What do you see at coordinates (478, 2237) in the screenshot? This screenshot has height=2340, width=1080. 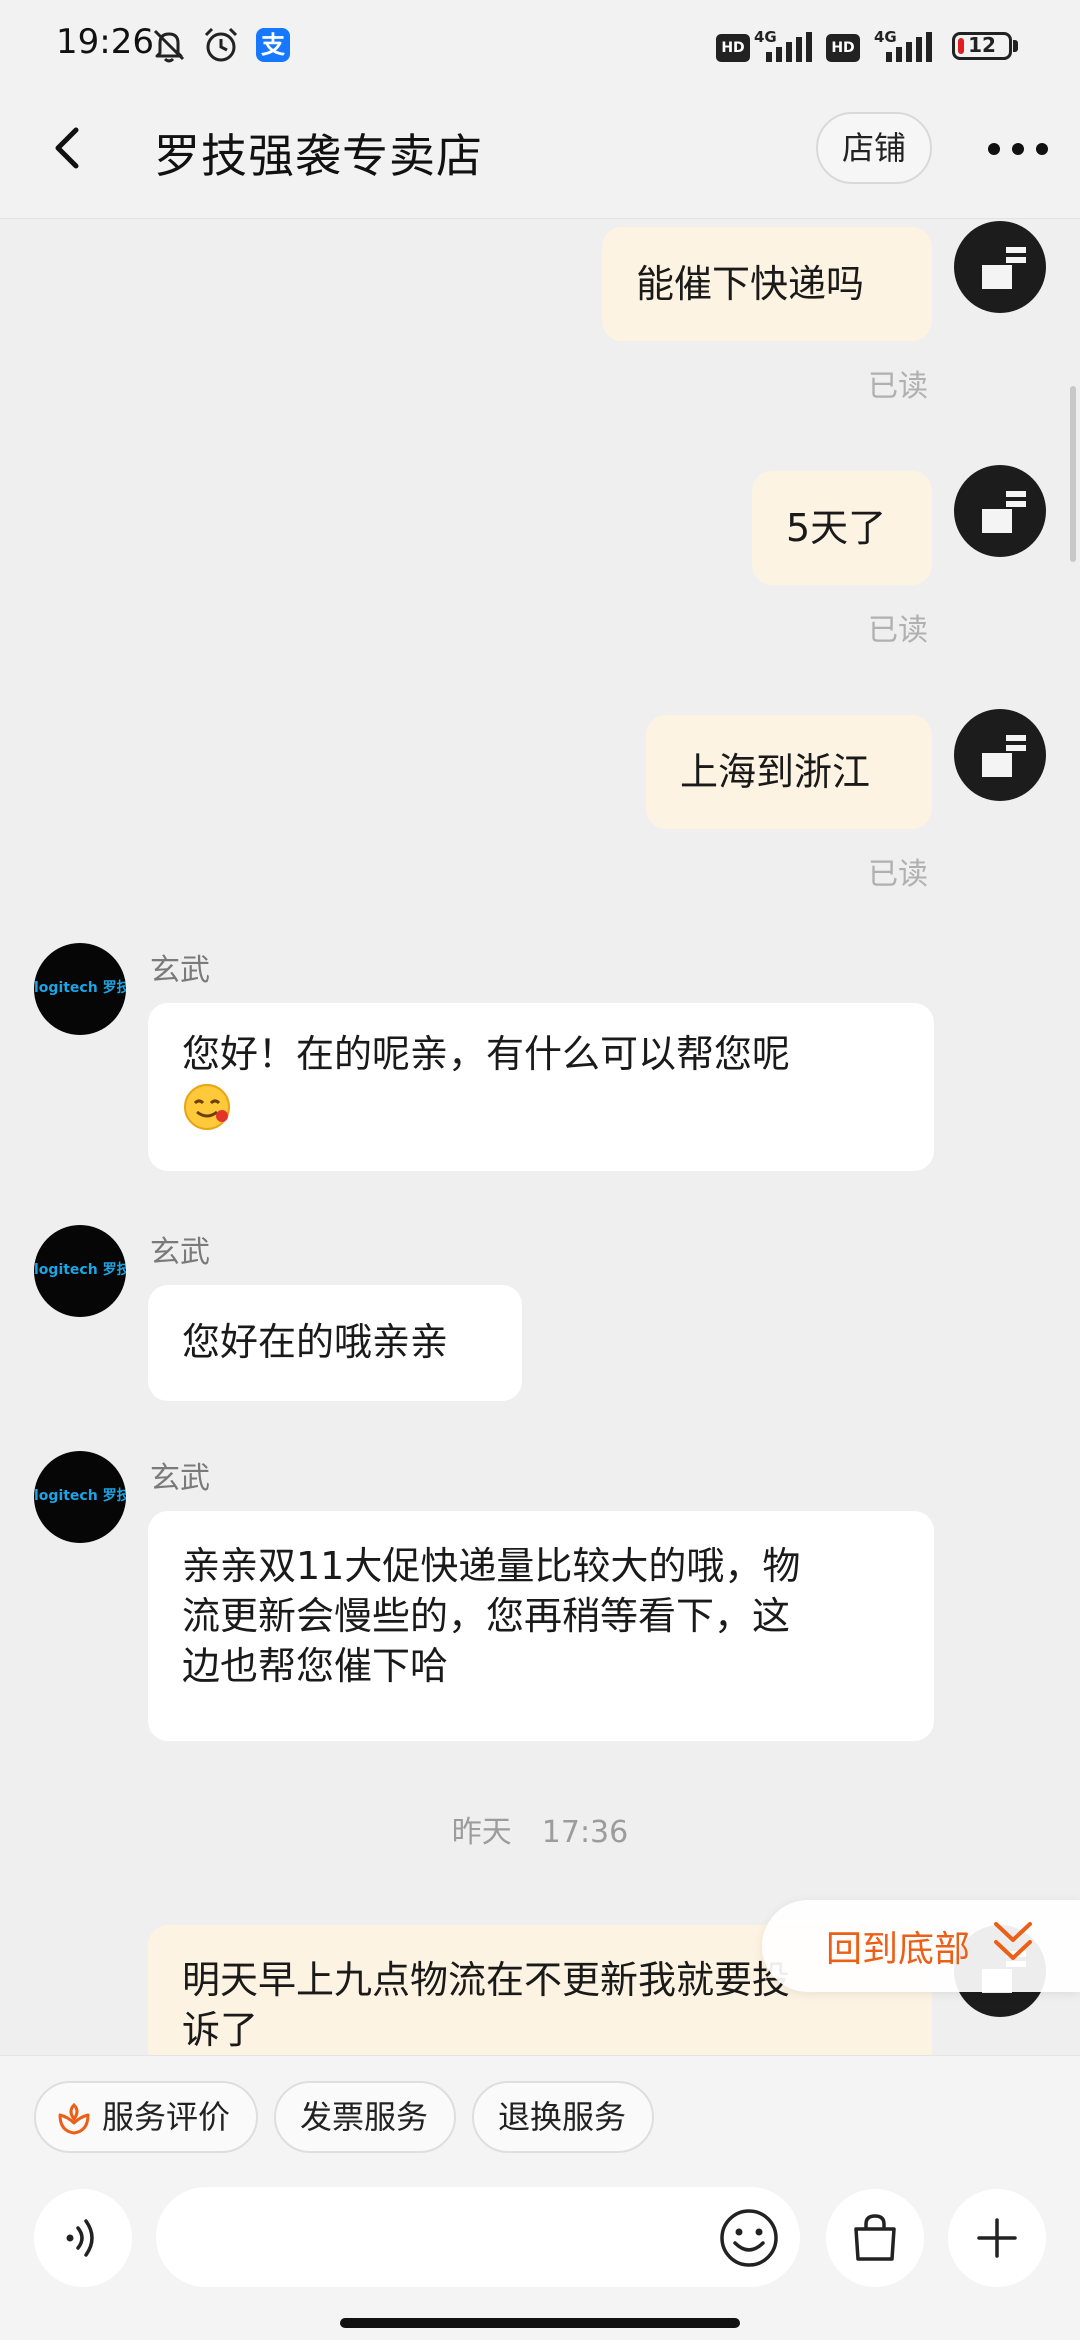 I see `message-input` at bounding box center [478, 2237].